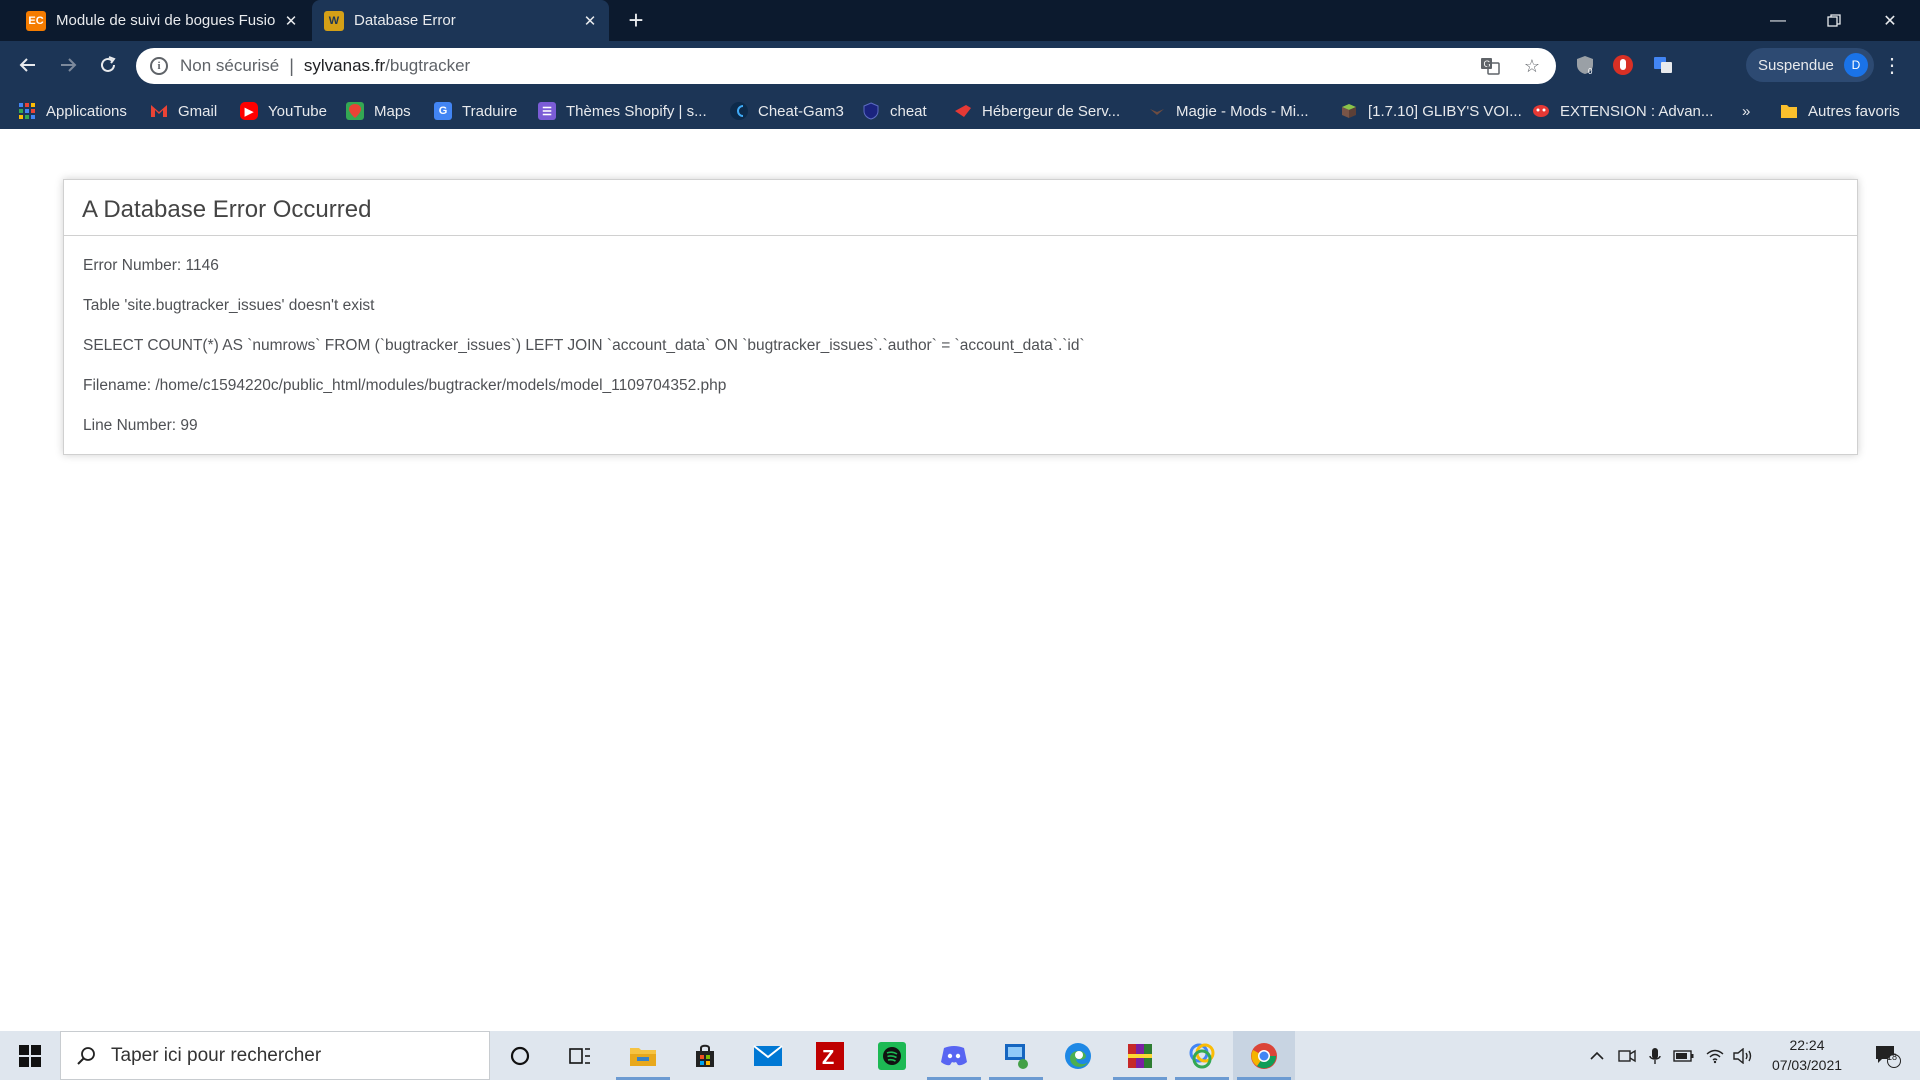 Image resolution: width=1920 pixels, height=1080 pixels. What do you see at coordinates (1855, 65) in the screenshot?
I see `avatar: D` at bounding box center [1855, 65].